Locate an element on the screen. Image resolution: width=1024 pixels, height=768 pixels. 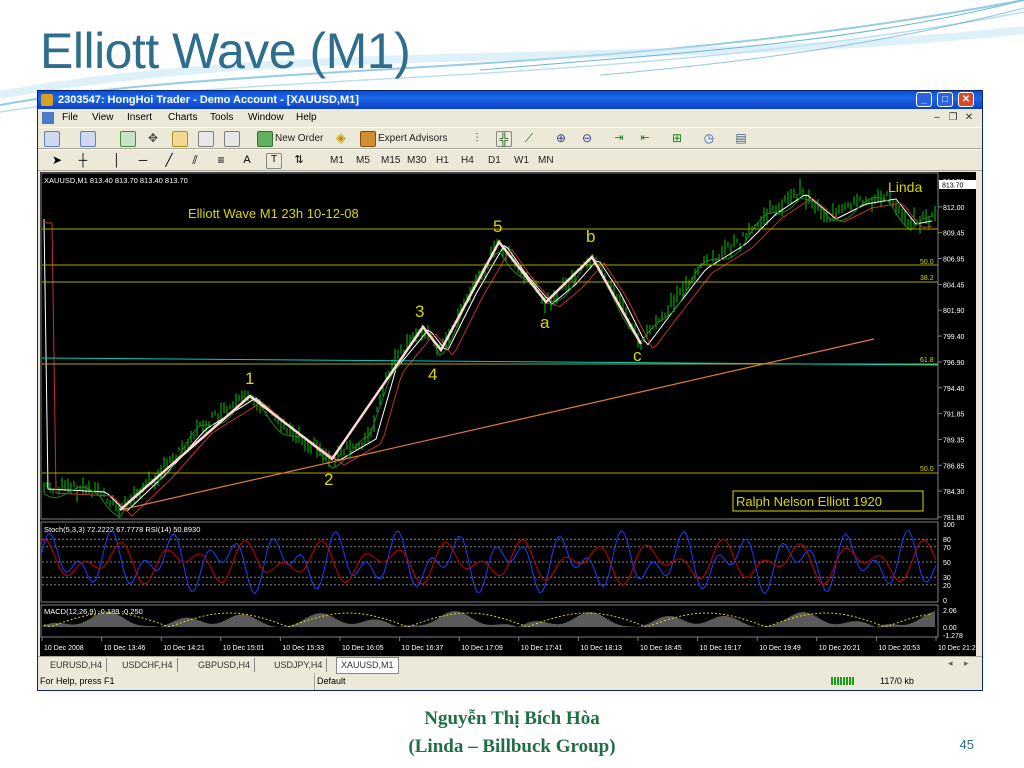
tf-w1: W1 is located at coordinates (521, 160).